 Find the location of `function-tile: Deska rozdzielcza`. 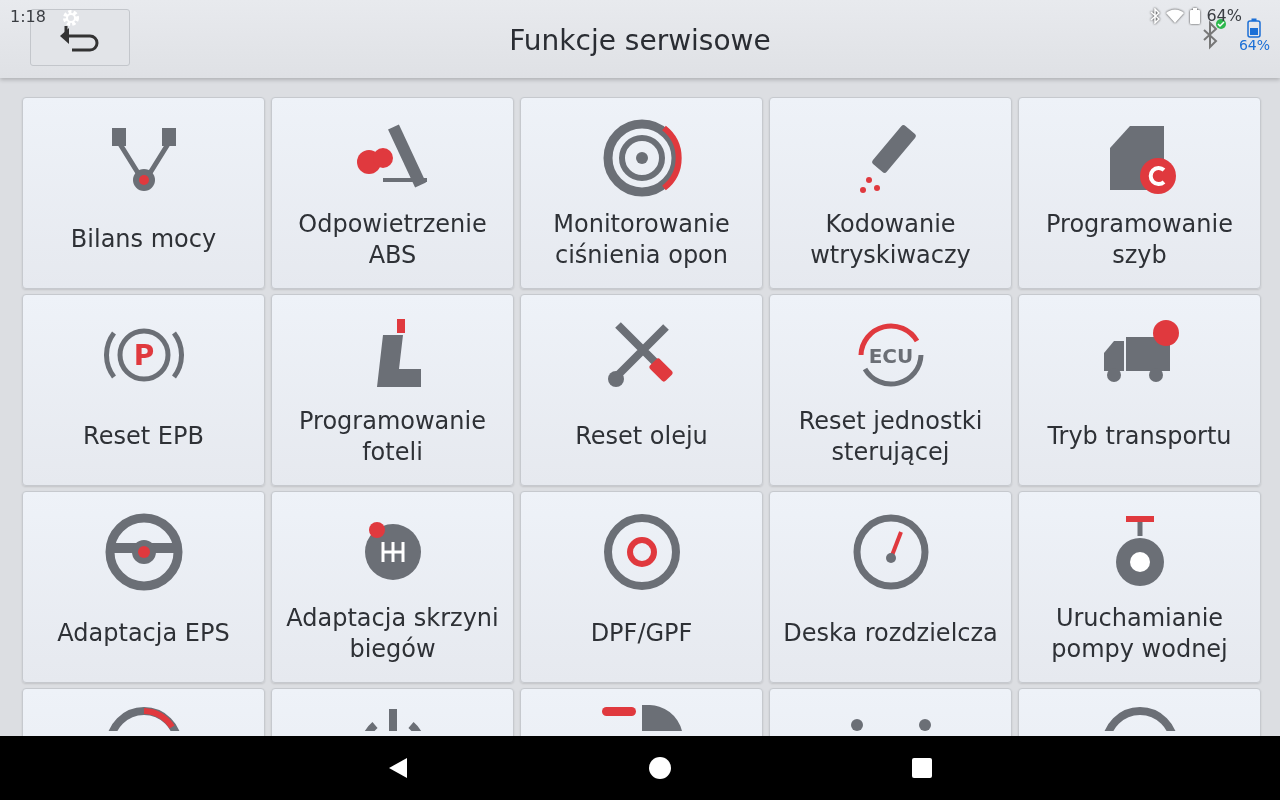

function-tile: Deska rozdzielcza is located at coordinates (890, 587).